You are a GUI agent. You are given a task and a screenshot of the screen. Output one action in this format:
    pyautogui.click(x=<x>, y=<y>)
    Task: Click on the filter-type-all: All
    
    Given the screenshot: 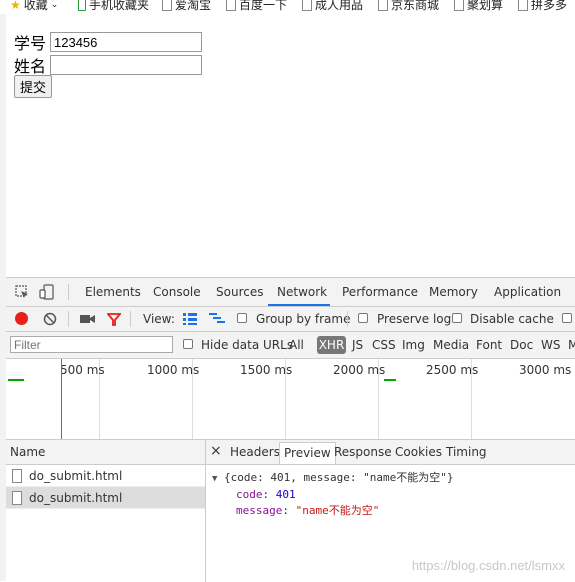 What is the action you would take?
    pyautogui.click(x=296, y=345)
    